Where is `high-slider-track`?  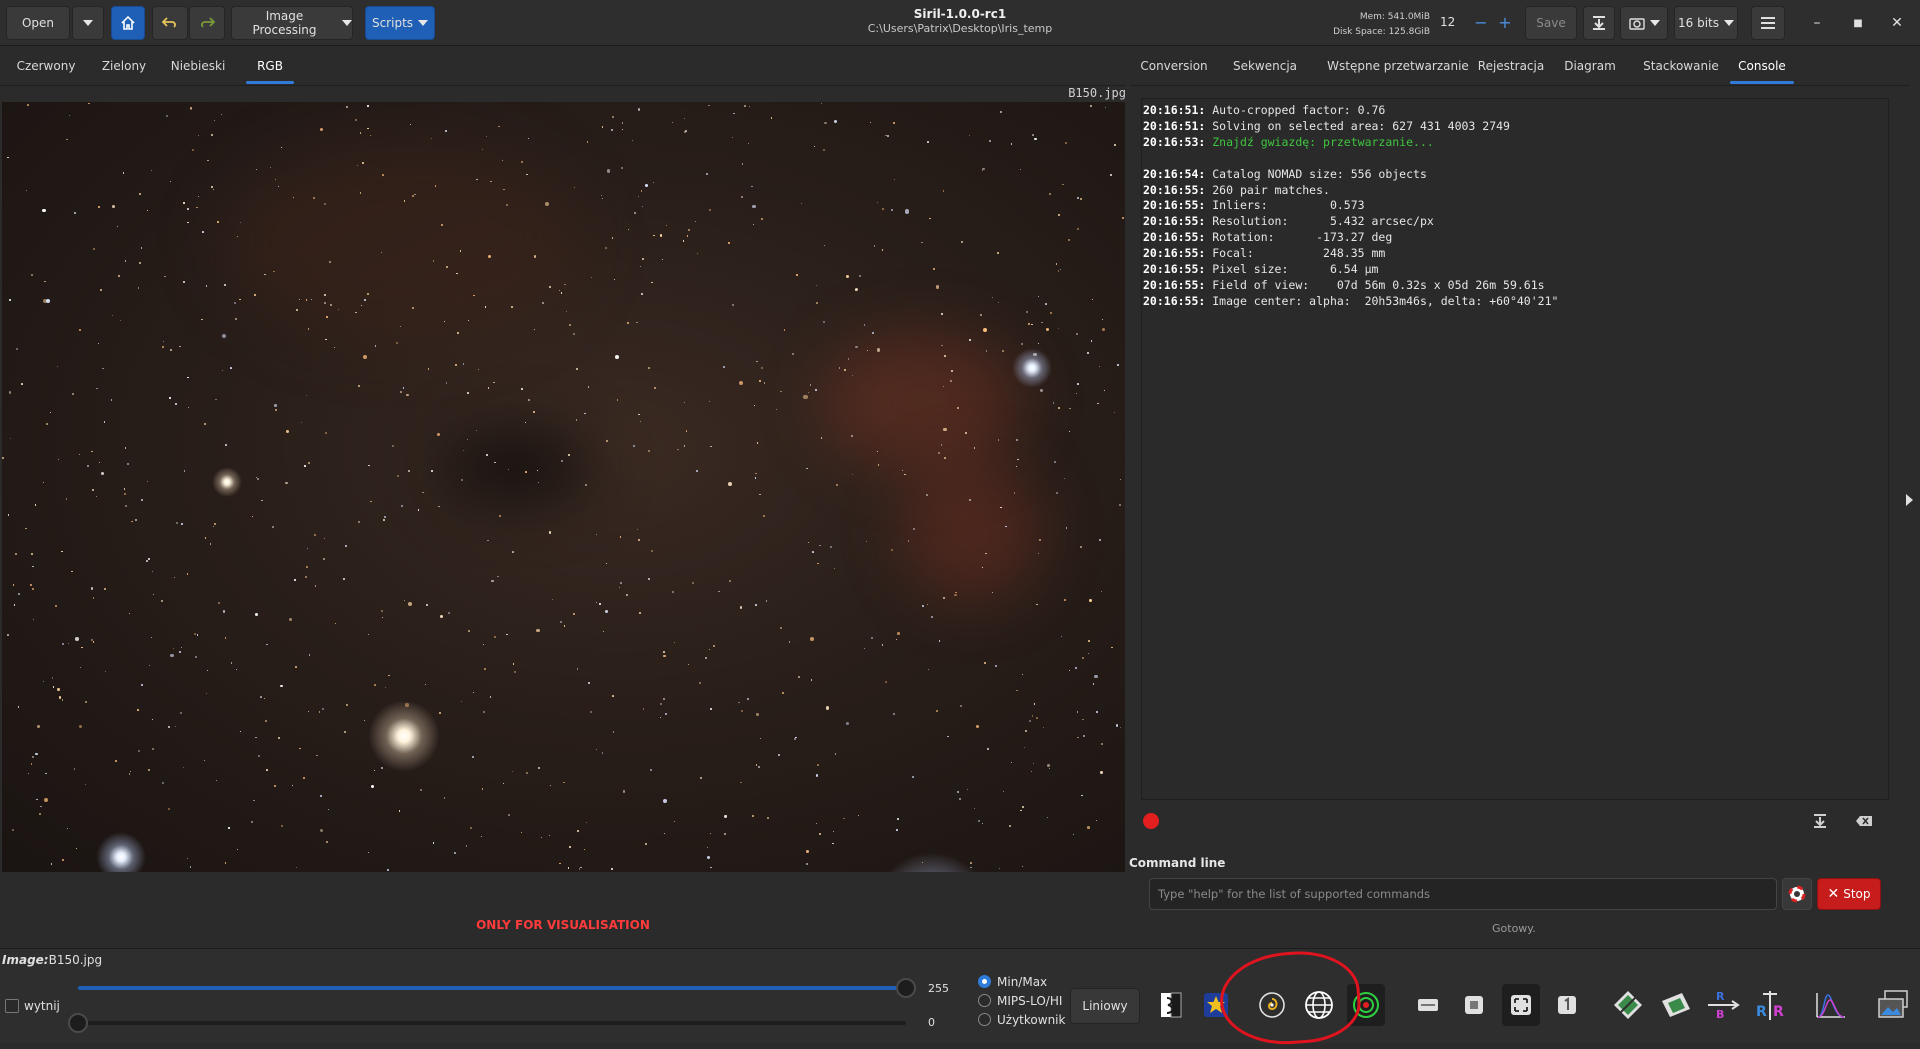
high-slider-track is located at coordinates (492, 988).